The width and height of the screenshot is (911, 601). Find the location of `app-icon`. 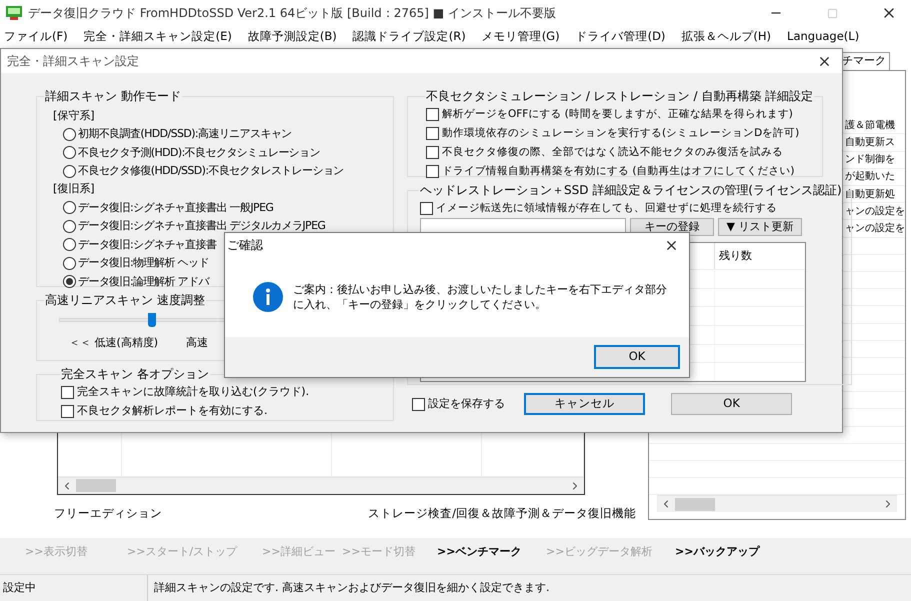

app-icon is located at coordinates (14, 13).